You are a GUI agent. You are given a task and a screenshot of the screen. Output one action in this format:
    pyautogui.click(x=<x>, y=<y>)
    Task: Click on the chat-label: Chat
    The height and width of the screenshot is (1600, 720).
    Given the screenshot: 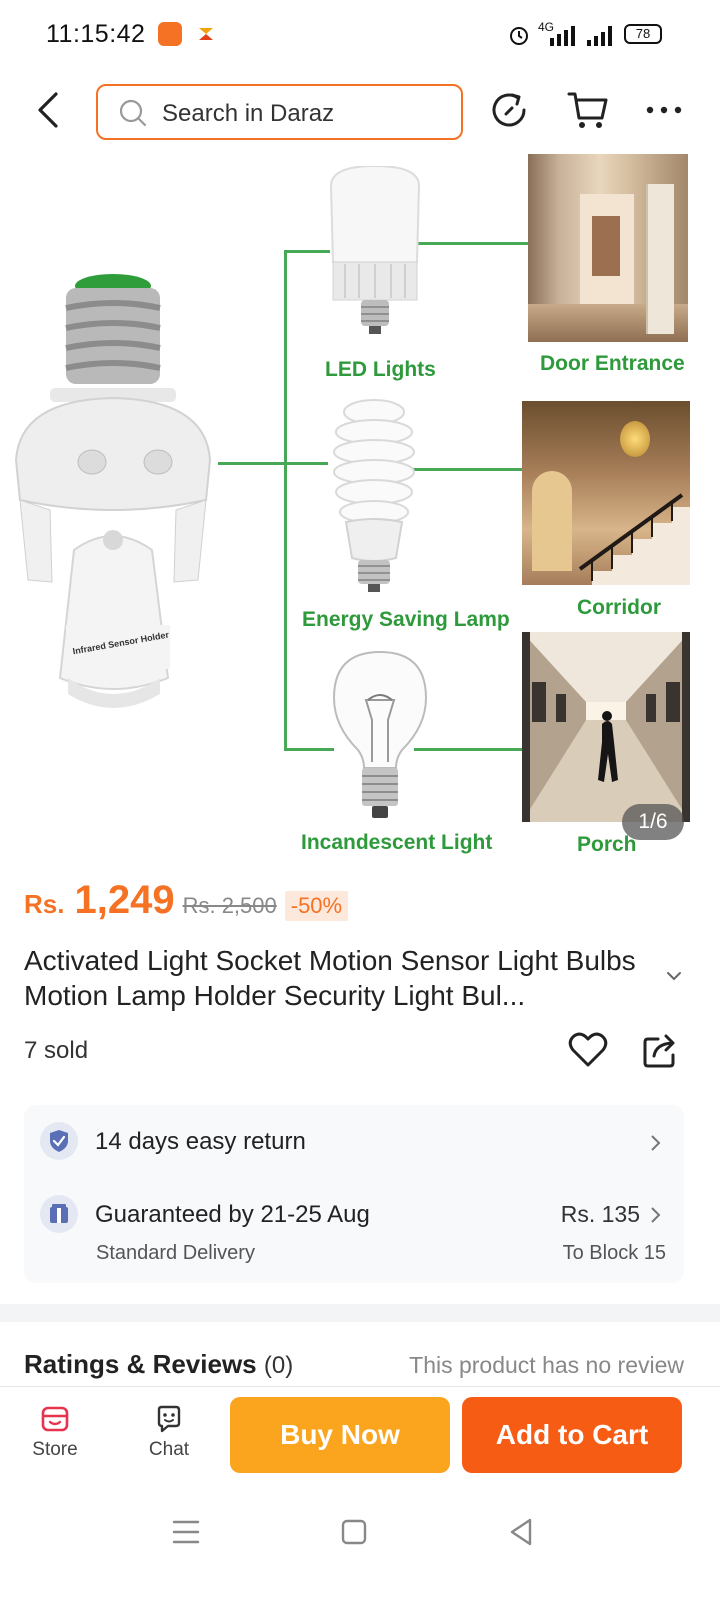 What is the action you would take?
    pyautogui.click(x=169, y=1449)
    